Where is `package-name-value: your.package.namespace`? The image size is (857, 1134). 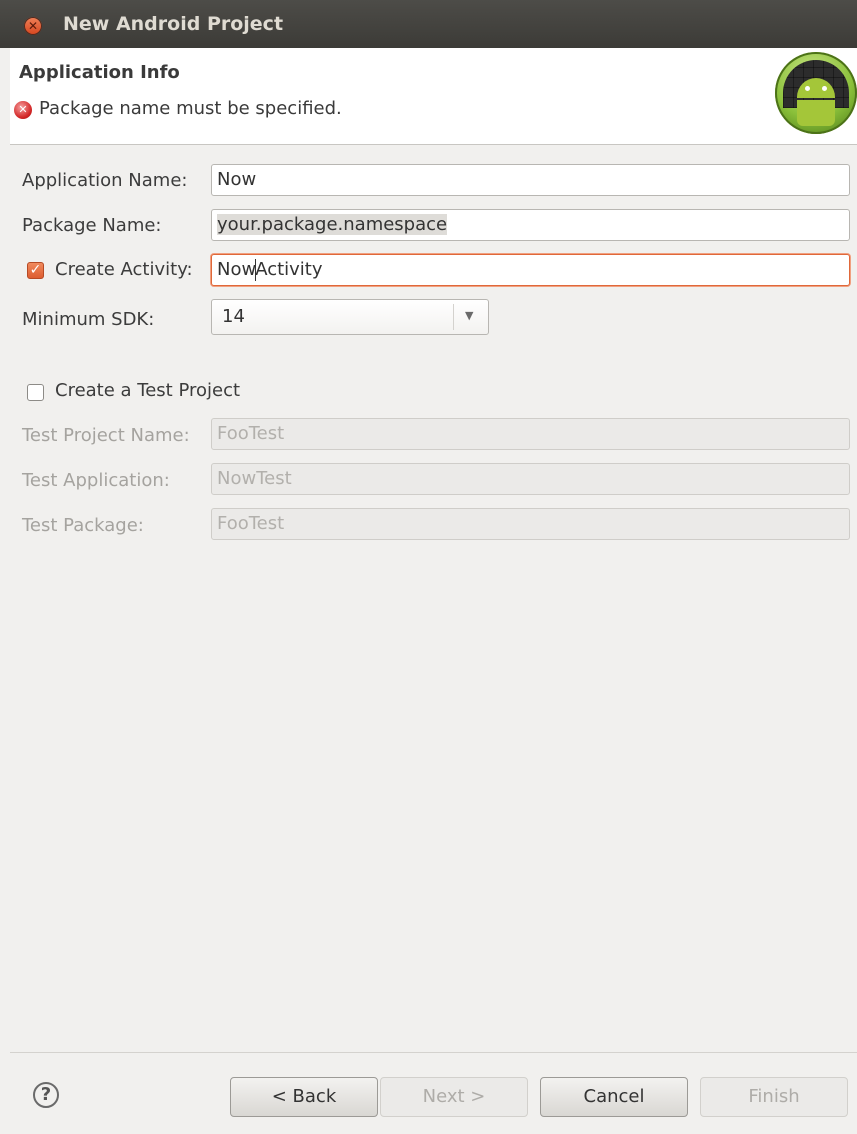
package-name-value: your.package.namespace is located at coordinates (332, 224).